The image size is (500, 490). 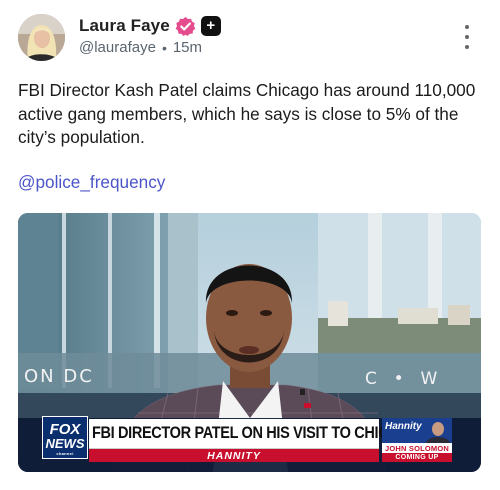 What do you see at coordinates (117, 47) in the screenshot?
I see `author-handle: @laurafaye` at bounding box center [117, 47].